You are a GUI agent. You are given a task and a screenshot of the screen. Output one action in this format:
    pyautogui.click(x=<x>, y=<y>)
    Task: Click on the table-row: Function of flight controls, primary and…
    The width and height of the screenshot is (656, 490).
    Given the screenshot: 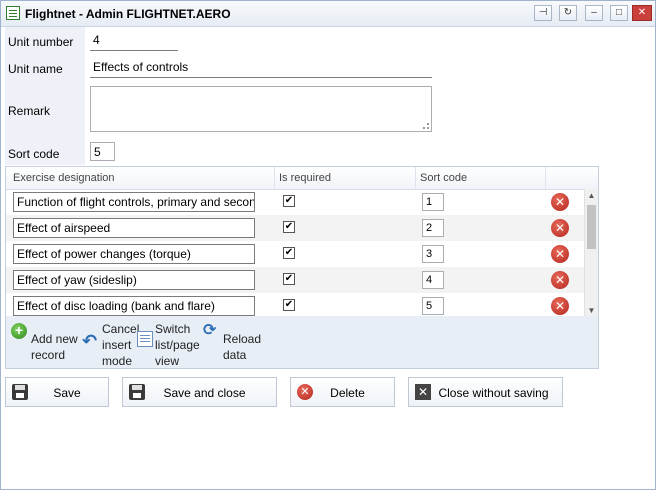 What is the action you would take?
    pyautogui.click(x=295, y=202)
    